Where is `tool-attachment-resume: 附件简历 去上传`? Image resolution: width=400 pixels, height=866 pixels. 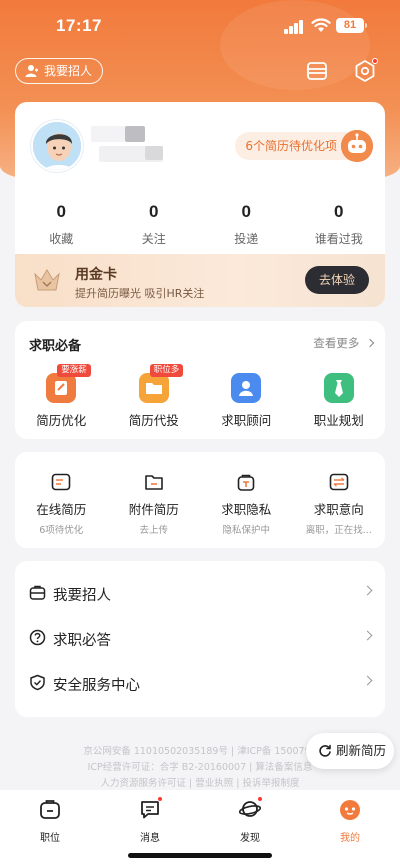 tool-attachment-resume: 附件简历 去上传 is located at coordinates (154, 504).